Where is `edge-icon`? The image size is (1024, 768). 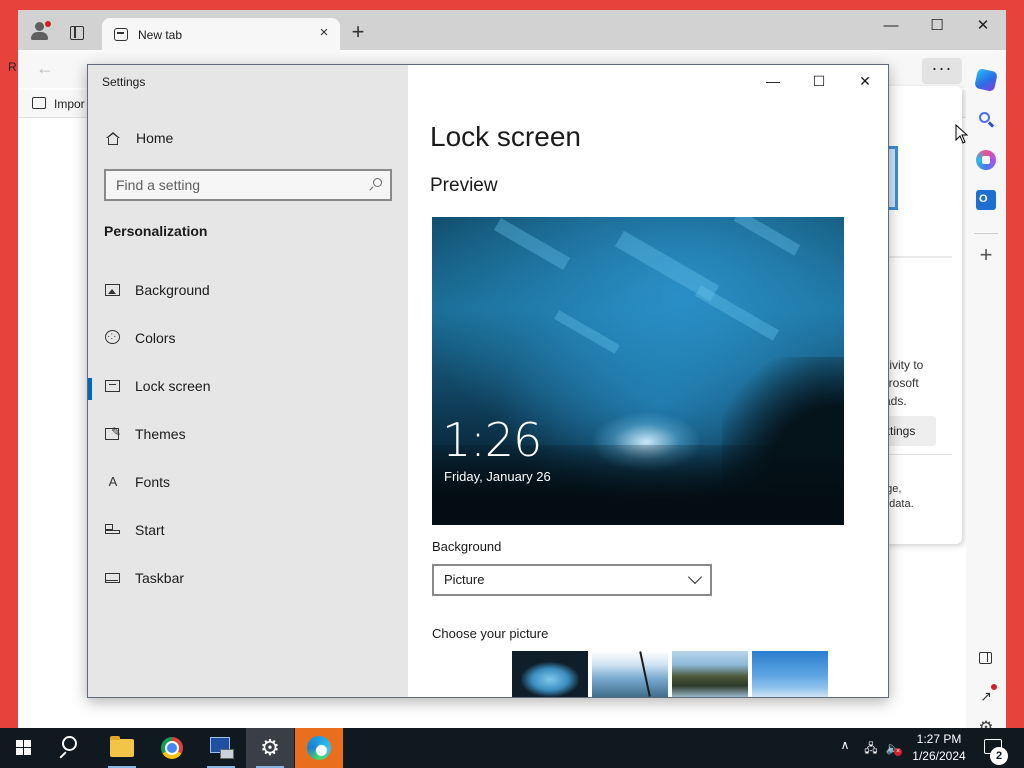 edge-icon is located at coordinates (319, 748).